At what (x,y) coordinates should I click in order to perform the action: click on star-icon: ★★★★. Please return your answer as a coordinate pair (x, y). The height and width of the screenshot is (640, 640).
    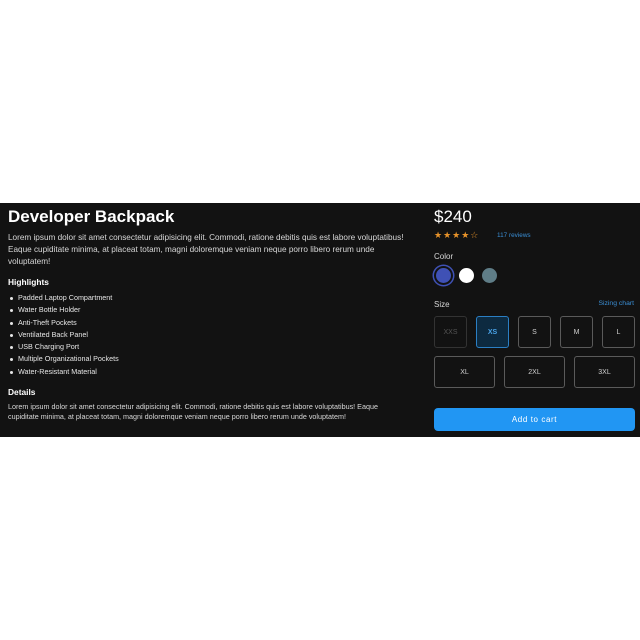
    Looking at the image, I should click on (452, 235).